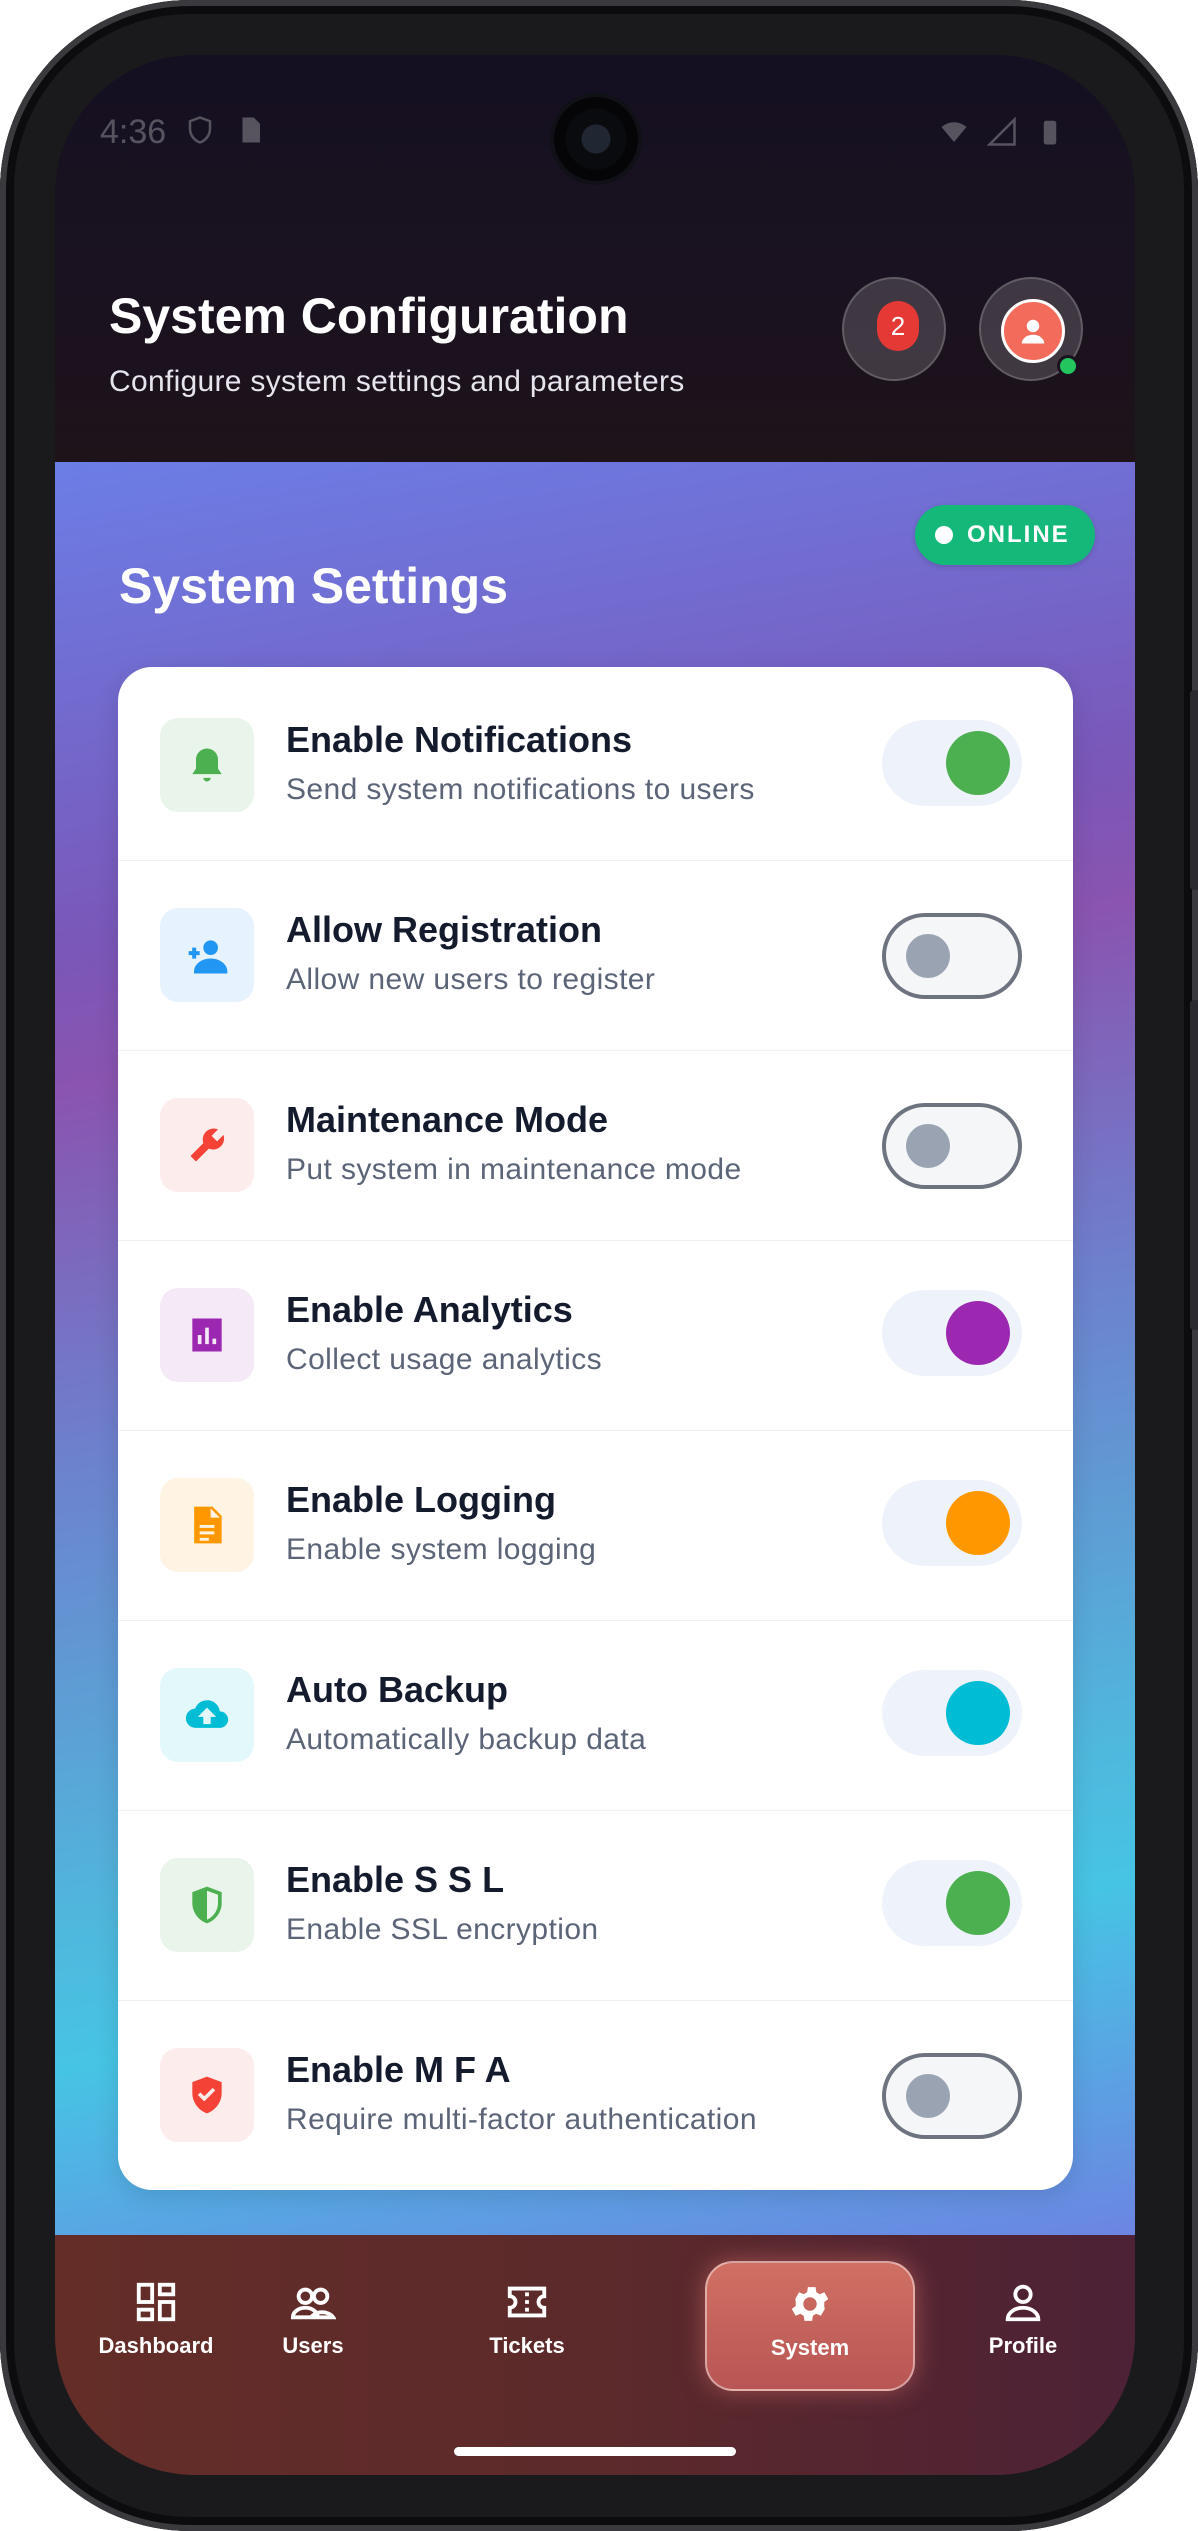 The image size is (1198, 2531). I want to click on document-icon, so click(208, 1525).